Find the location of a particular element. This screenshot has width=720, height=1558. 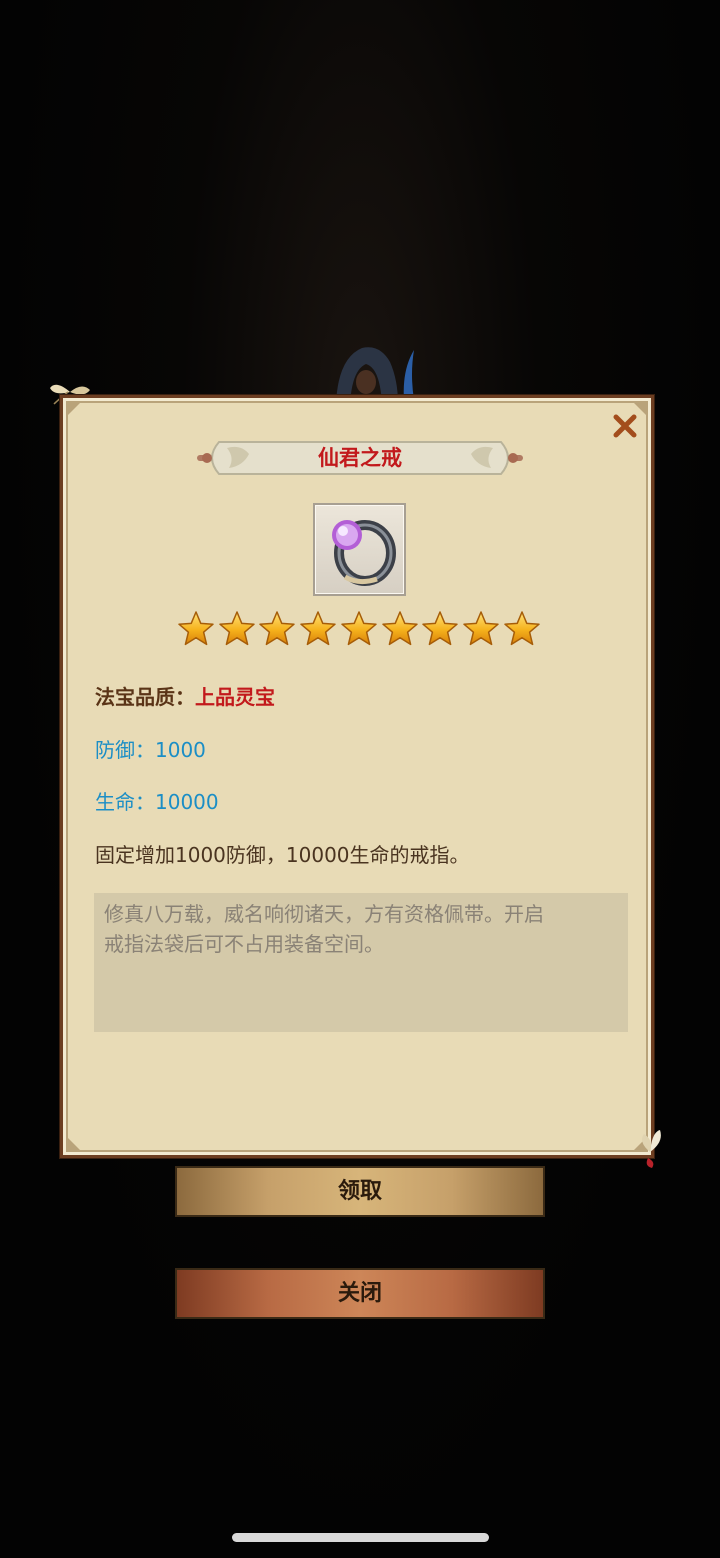

item-title: 仙君之戒 is located at coordinates (360, 458).